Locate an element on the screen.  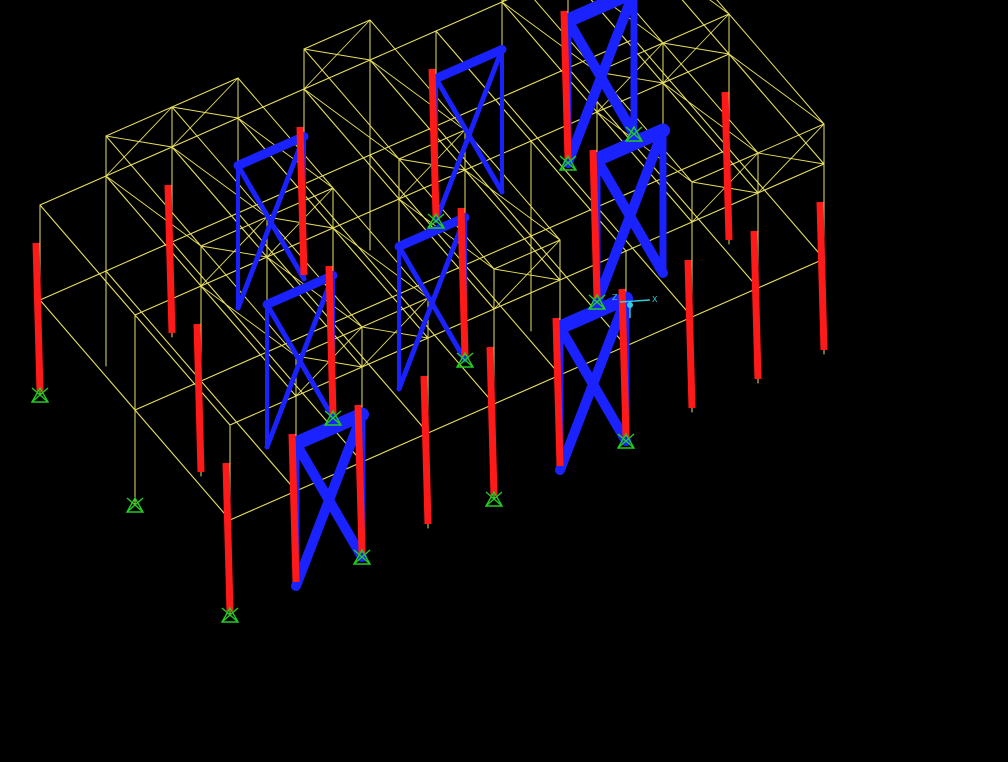
axis-x-label: X is located at coordinates (655, 299).